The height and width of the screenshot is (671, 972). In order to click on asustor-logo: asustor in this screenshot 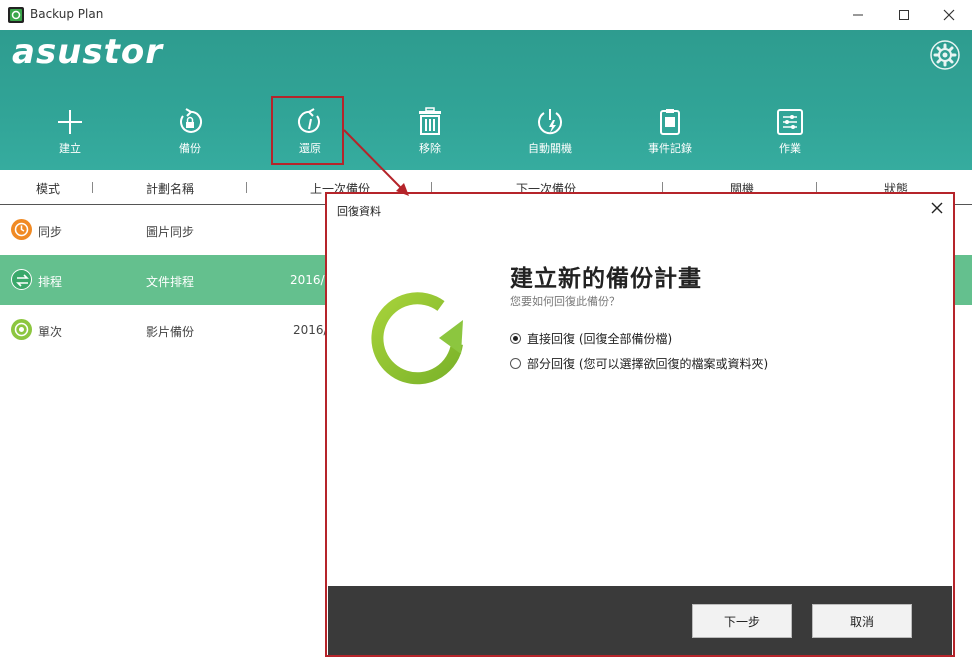, I will do `click(88, 52)`.